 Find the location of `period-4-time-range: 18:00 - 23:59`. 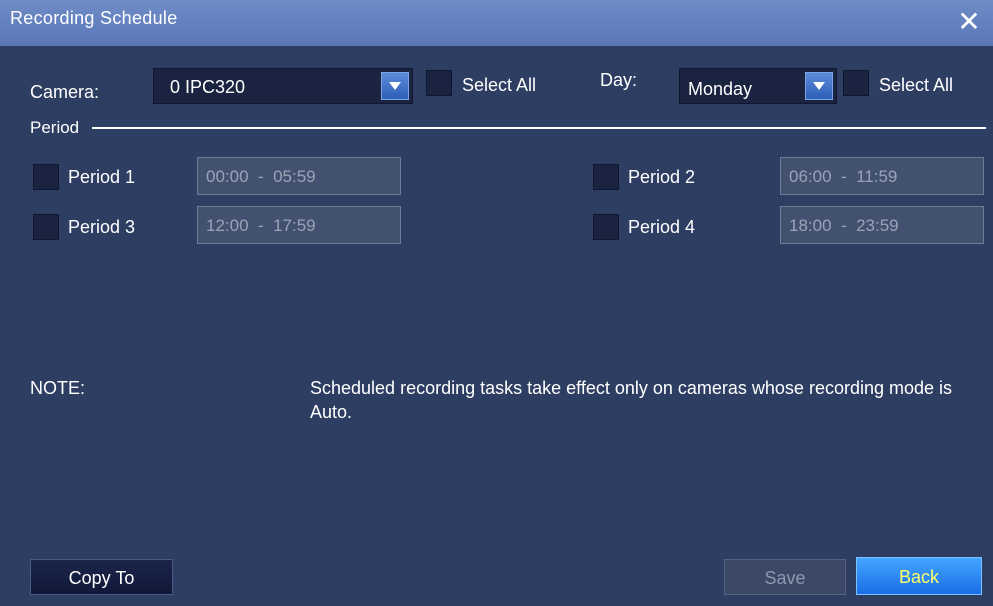

period-4-time-range: 18:00 - 23:59 is located at coordinates (882, 225).